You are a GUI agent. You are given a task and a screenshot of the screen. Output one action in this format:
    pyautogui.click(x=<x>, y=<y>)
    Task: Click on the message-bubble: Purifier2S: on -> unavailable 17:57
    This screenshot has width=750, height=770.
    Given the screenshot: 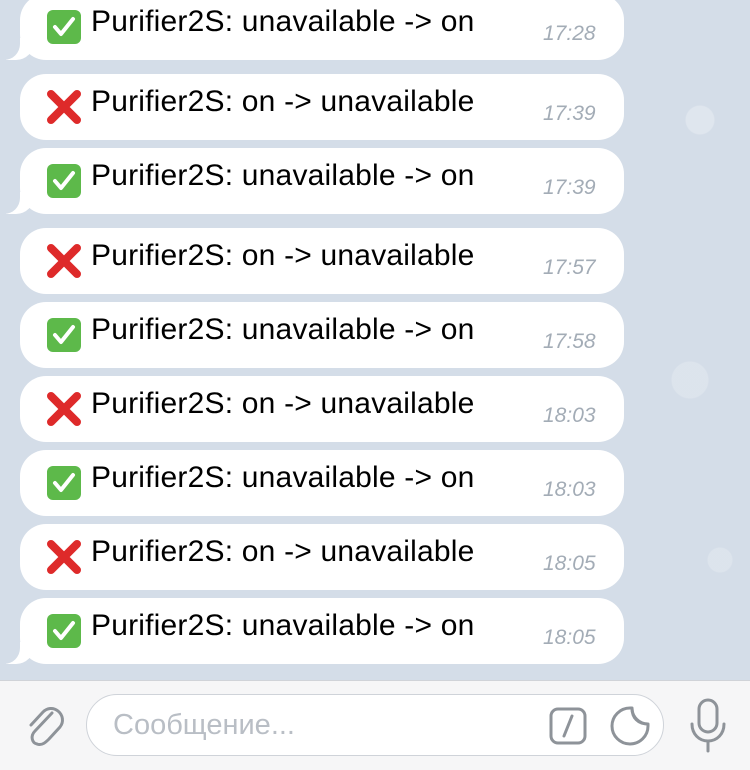 What is the action you would take?
    pyautogui.click(x=322, y=261)
    